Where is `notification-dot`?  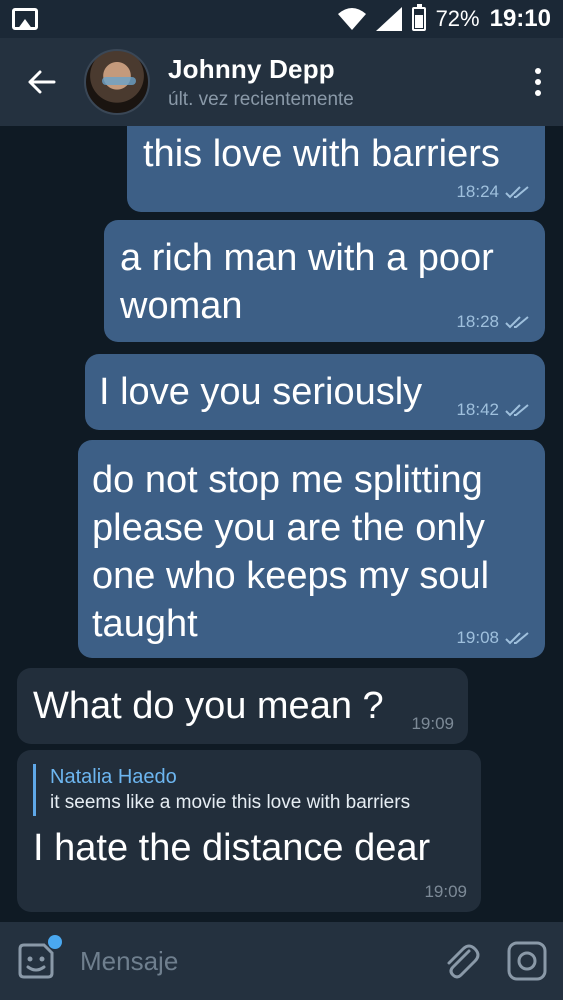 notification-dot is located at coordinates (55, 942).